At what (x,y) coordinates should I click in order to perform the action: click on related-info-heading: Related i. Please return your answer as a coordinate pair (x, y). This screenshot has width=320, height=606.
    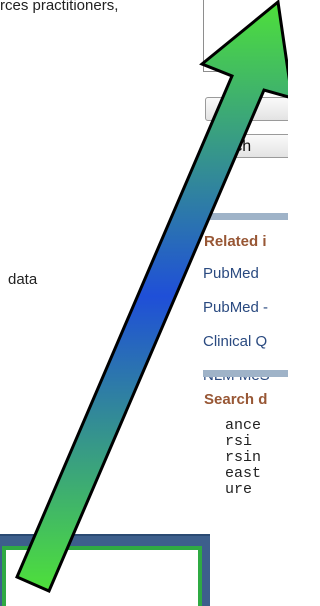
    Looking at the image, I should click on (235, 241).